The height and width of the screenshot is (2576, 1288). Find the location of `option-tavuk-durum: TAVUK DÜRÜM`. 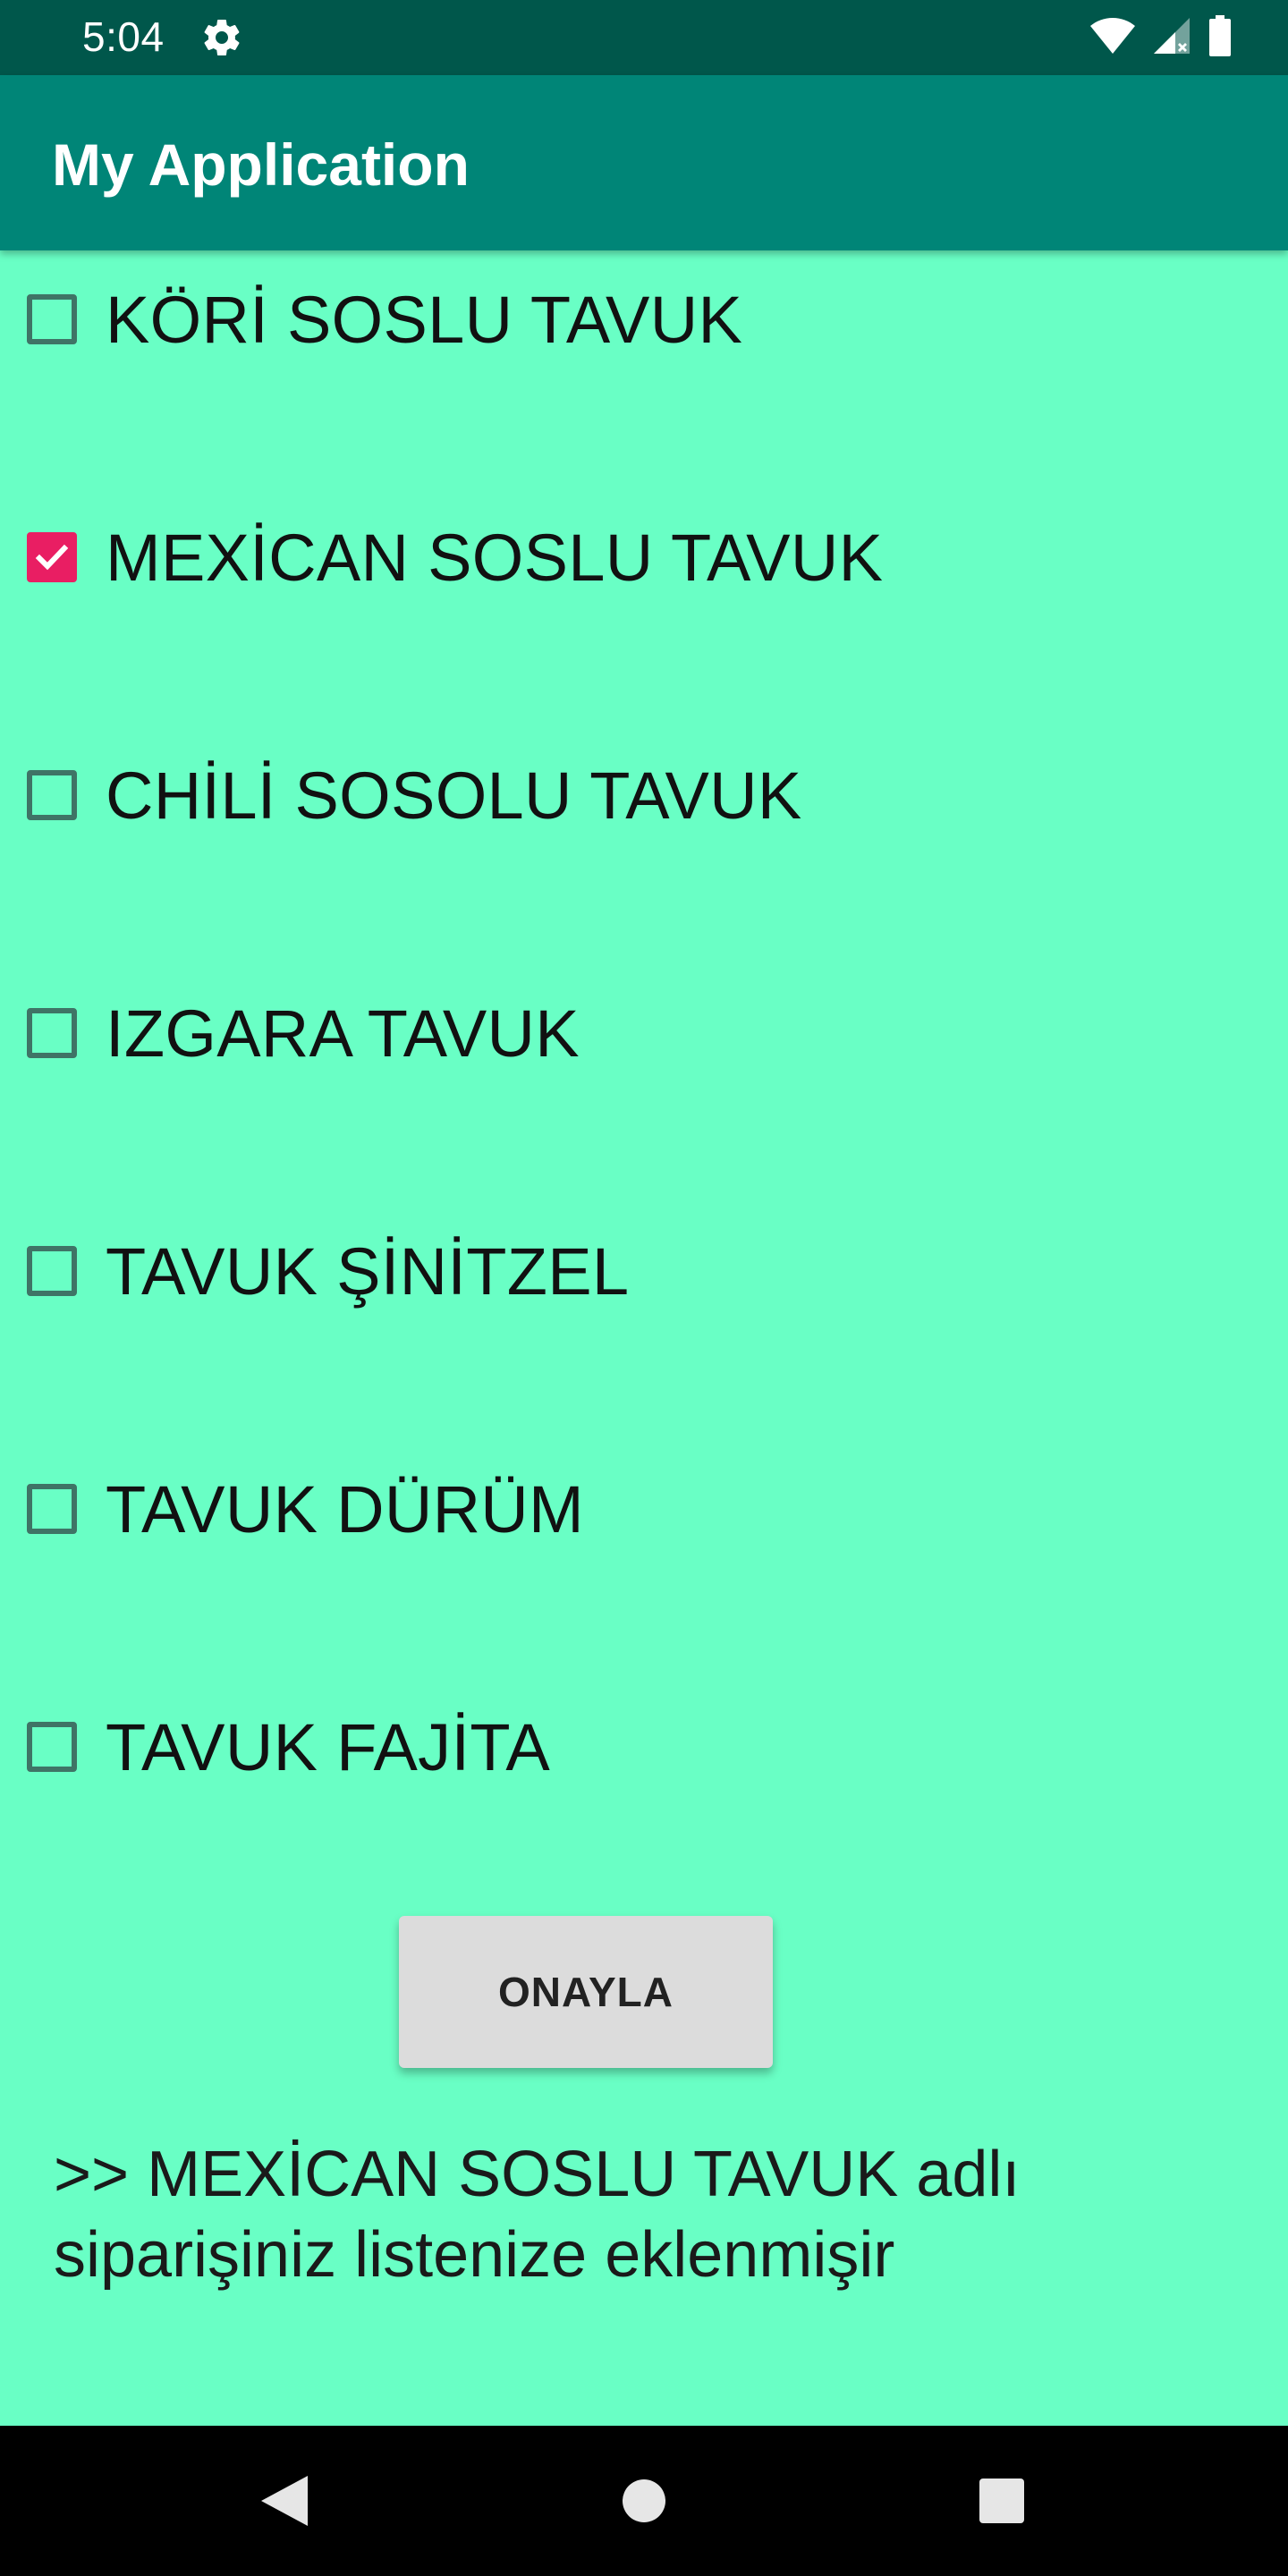

option-tavuk-durum: TAVUK DÜRÜM is located at coordinates (303, 1509).